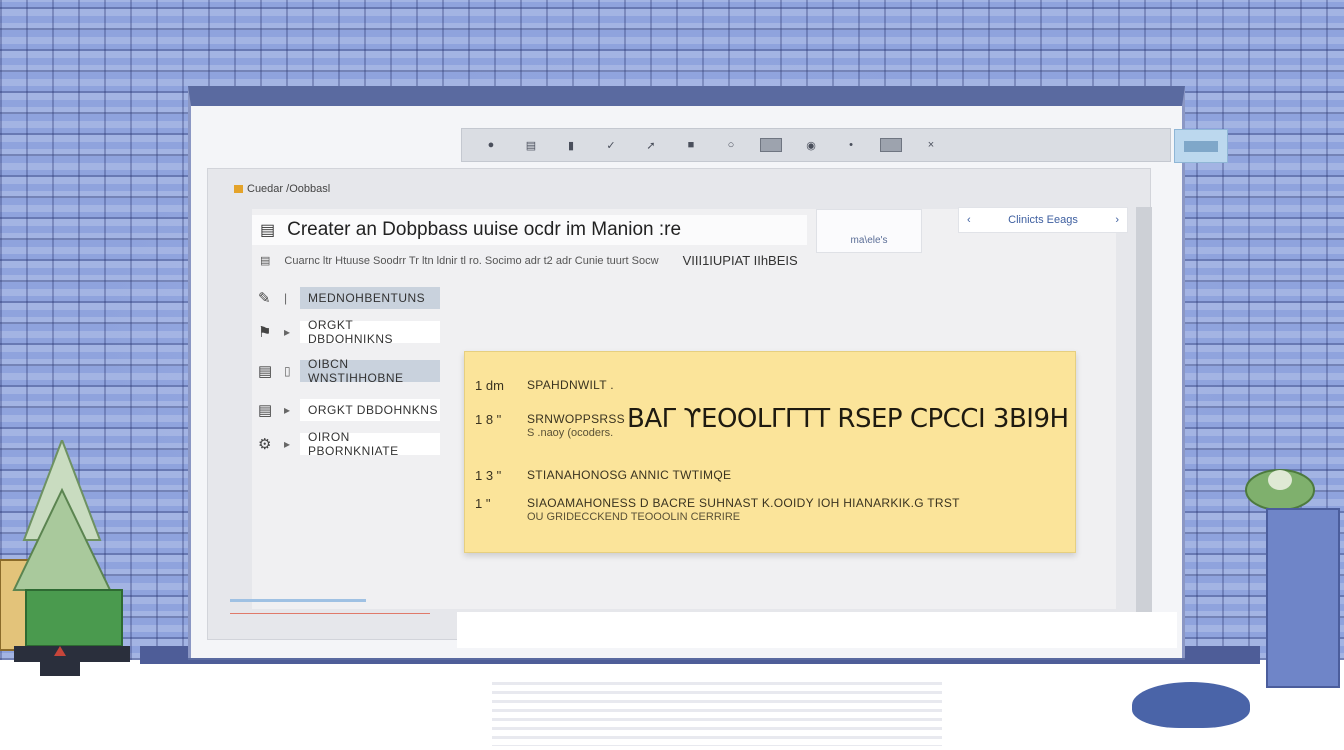 The image size is (1344, 750). I want to click on list-item: ▤ ▸ ORGKT DBDOHNKNS, so click(349, 410).